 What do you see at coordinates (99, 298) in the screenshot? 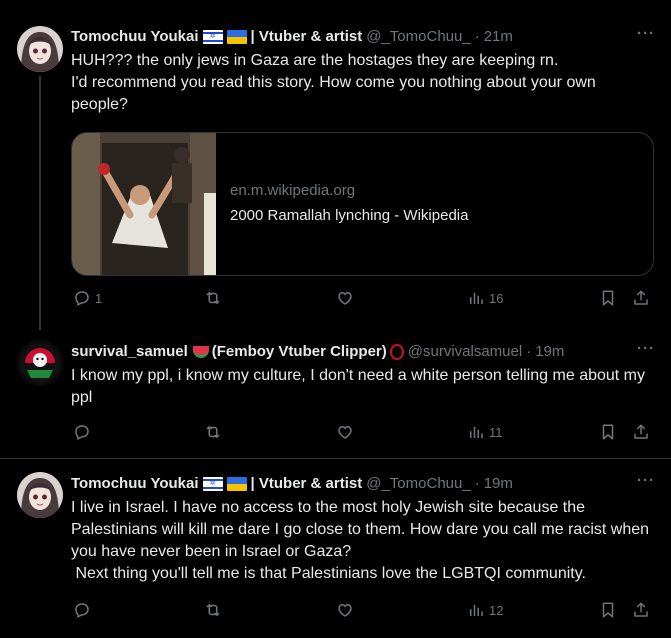
I see `reply-count: 1` at bounding box center [99, 298].